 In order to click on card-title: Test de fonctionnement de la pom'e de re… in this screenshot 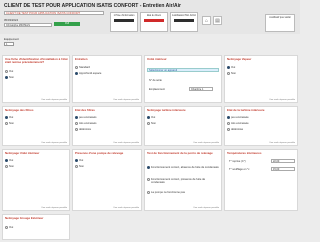, I will do `click(180, 152)`.